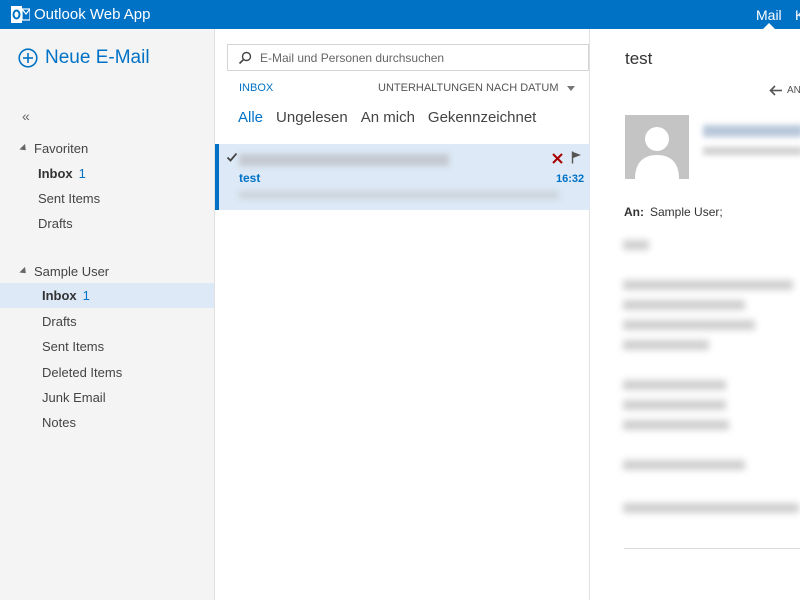 Image resolution: width=800 pixels, height=600 pixels. Describe the element at coordinates (775, 90) in the screenshot. I see `arrow-left-icon` at that location.